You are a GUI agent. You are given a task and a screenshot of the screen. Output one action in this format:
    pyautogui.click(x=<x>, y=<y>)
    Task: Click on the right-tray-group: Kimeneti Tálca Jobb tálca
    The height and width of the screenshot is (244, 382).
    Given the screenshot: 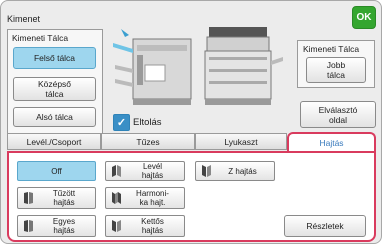 What is the action you would take?
    pyautogui.click(x=336, y=64)
    